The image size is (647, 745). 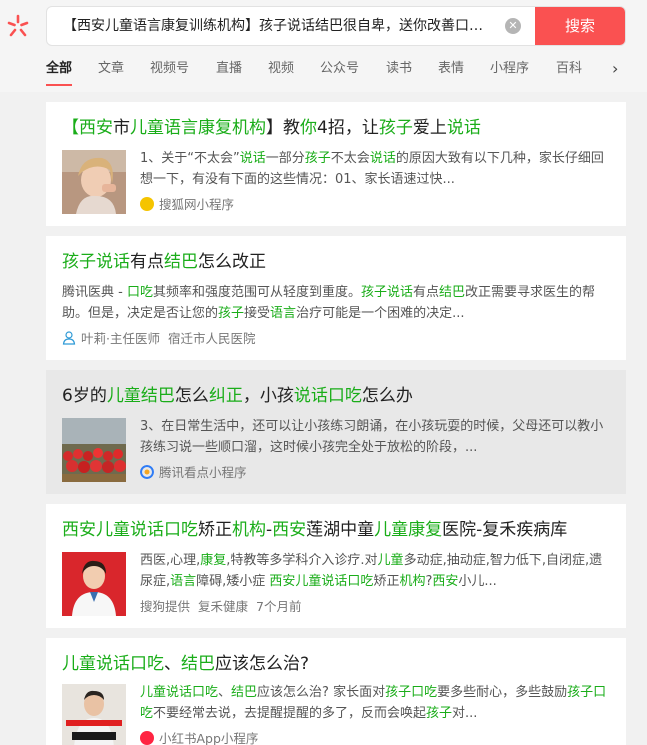 I want to click on keyword-highlight: 儿童, so click(x=390, y=560).